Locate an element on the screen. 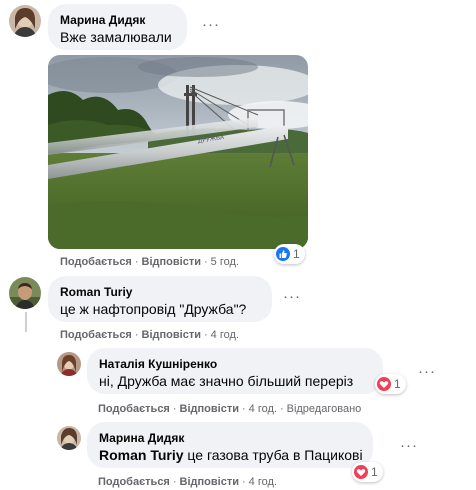 The image size is (476, 490). comment-bubble: Roman Turiy це ж нафтопровід "Дружба"? is located at coordinates (160, 299).